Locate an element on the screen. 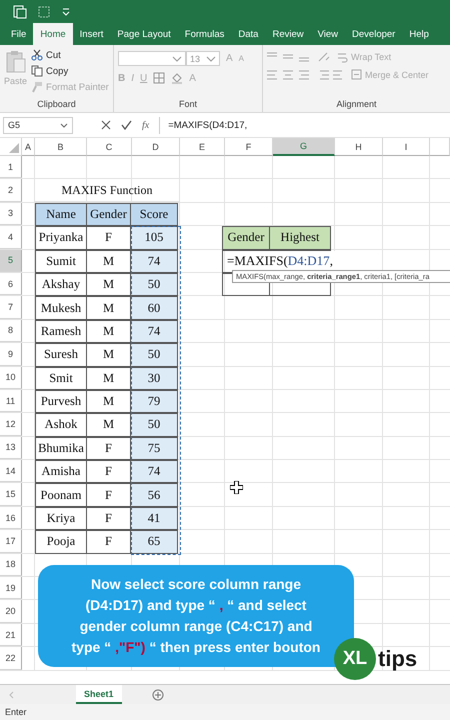  row-header: 20 is located at coordinates (11, 611).